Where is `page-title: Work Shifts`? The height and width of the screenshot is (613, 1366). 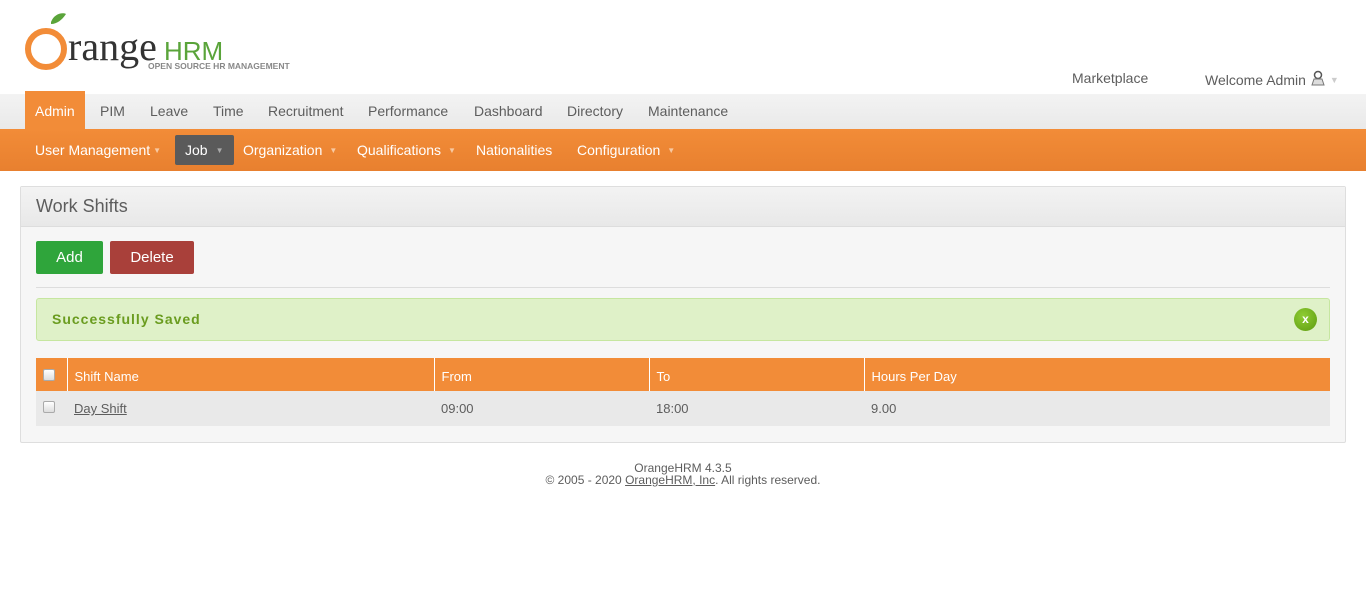 page-title: Work Shifts is located at coordinates (683, 207).